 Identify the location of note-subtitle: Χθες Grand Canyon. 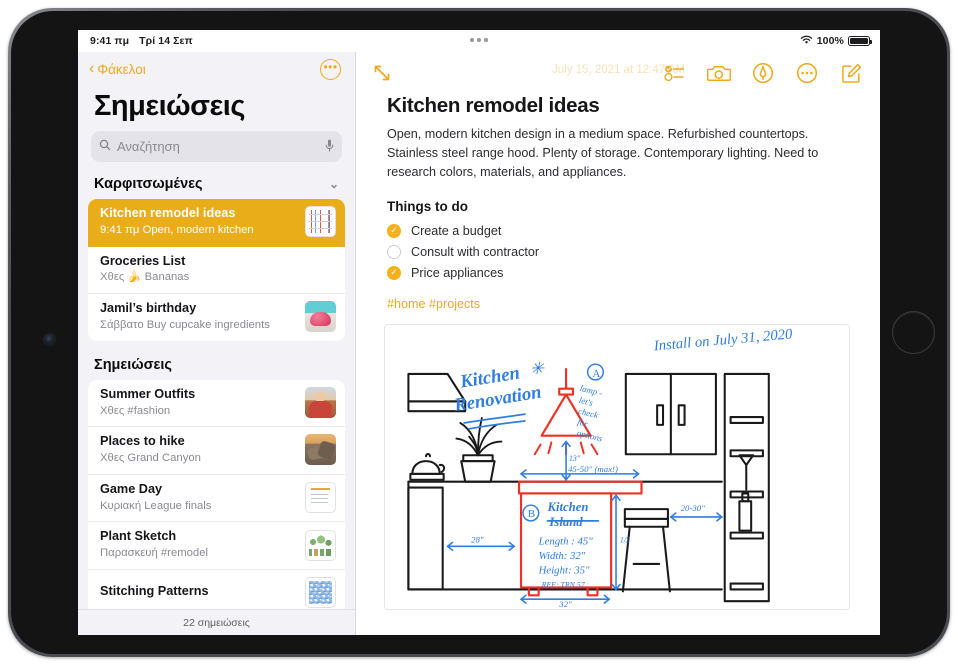
(150, 458).